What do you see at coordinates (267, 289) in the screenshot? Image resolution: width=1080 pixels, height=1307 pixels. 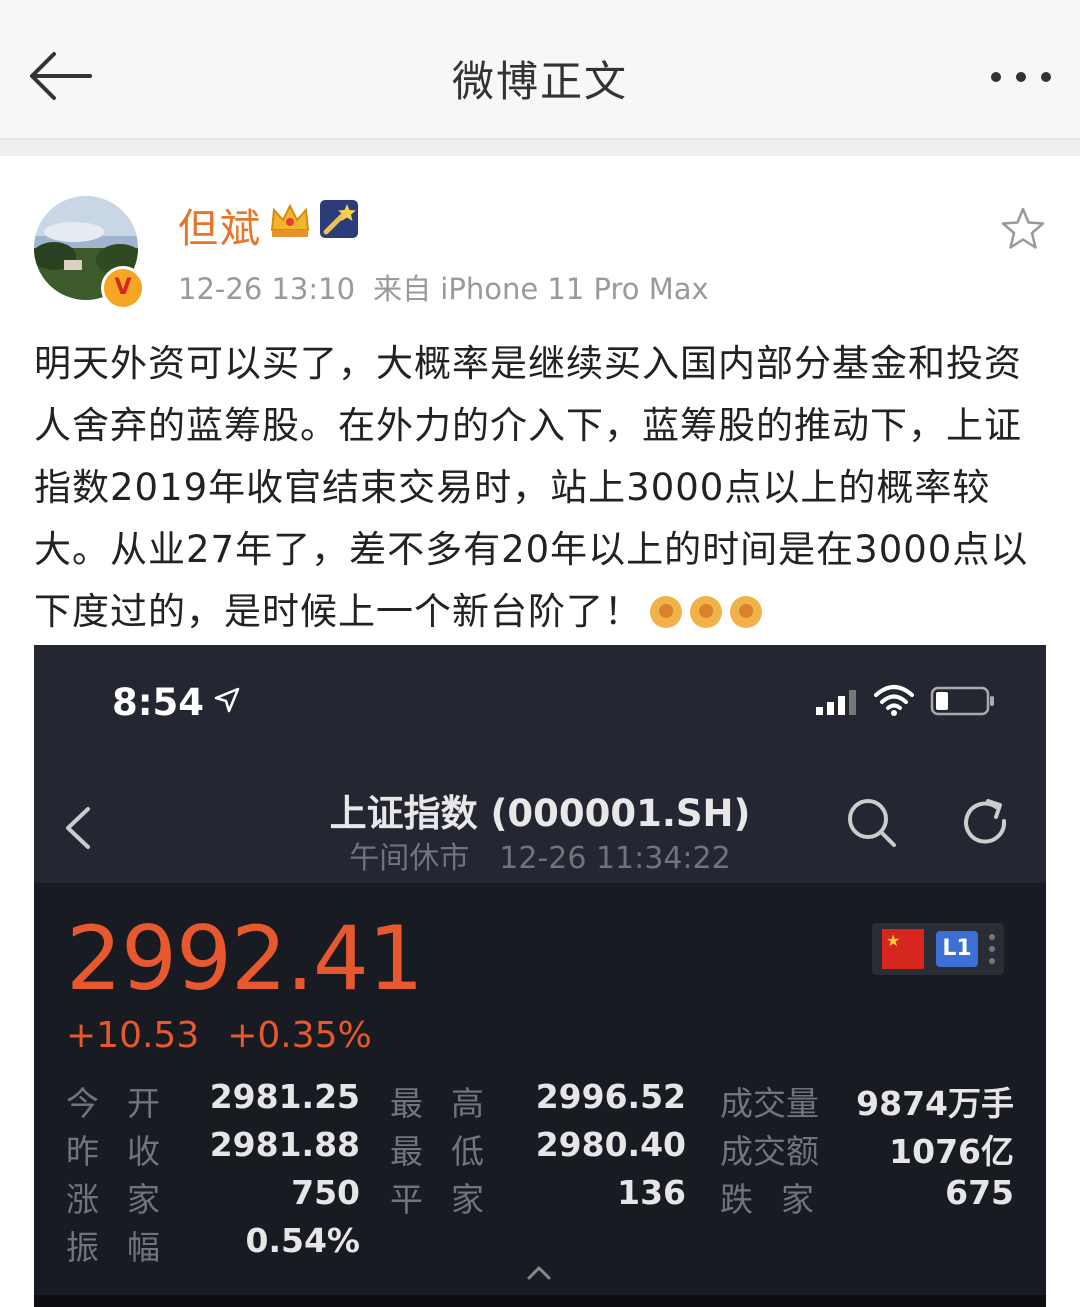 I see `post-time: 12-26 13:10` at bounding box center [267, 289].